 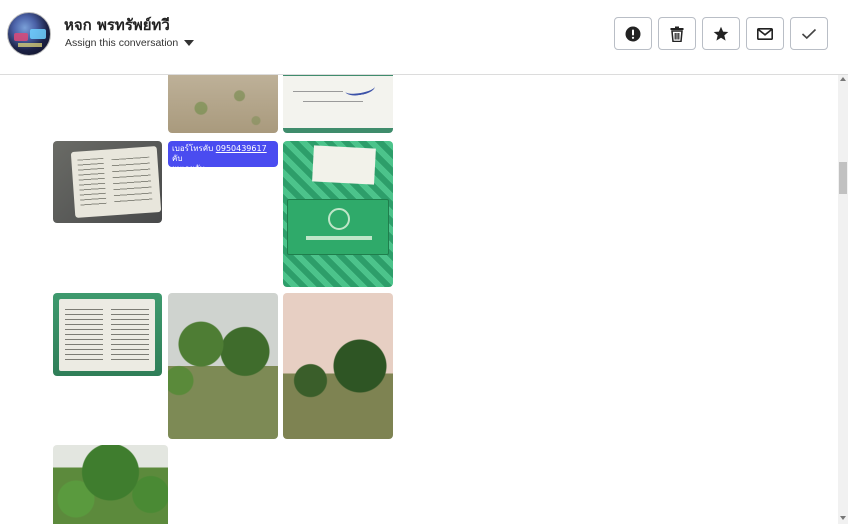 I want to click on message-text: คับ, so click(x=177, y=158).